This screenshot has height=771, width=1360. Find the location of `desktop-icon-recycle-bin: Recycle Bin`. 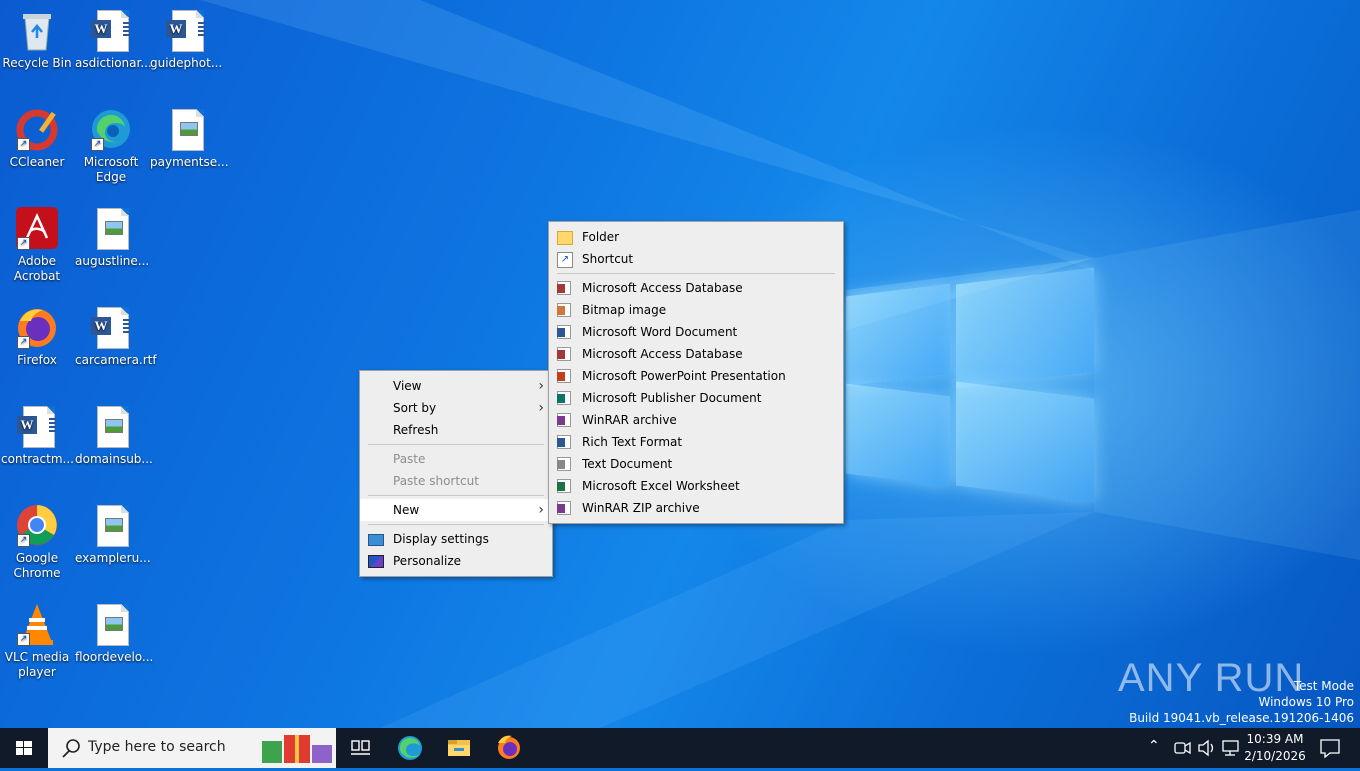

desktop-icon-recycle-bin: Recycle Bin is located at coordinates (37, 39).